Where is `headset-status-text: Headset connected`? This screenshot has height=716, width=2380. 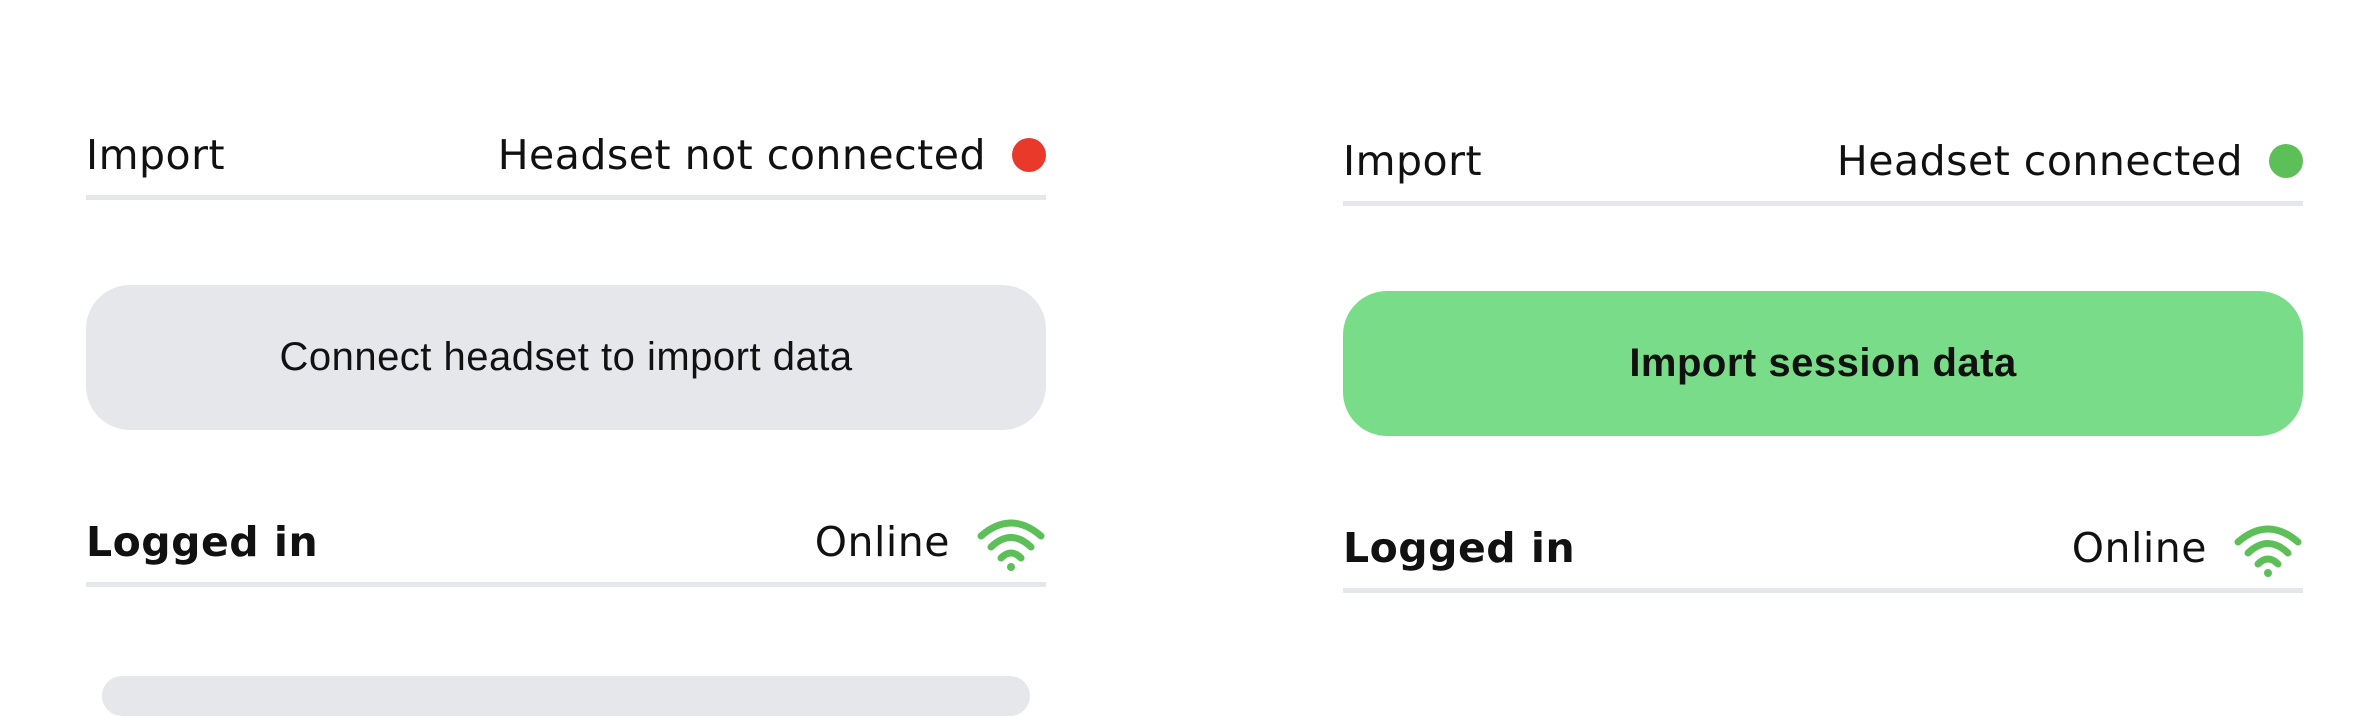
headset-status-text: Headset connected is located at coordinates (2039, 161).